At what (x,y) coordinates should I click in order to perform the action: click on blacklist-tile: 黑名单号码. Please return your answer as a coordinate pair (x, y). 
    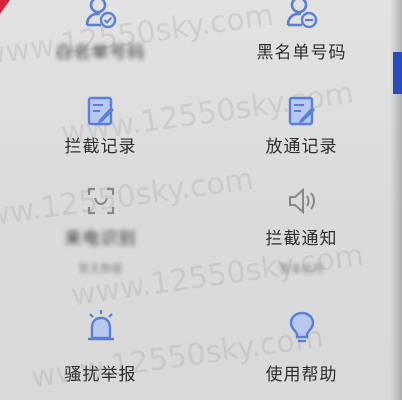
    Looking at the image, I should click on (301, 40).